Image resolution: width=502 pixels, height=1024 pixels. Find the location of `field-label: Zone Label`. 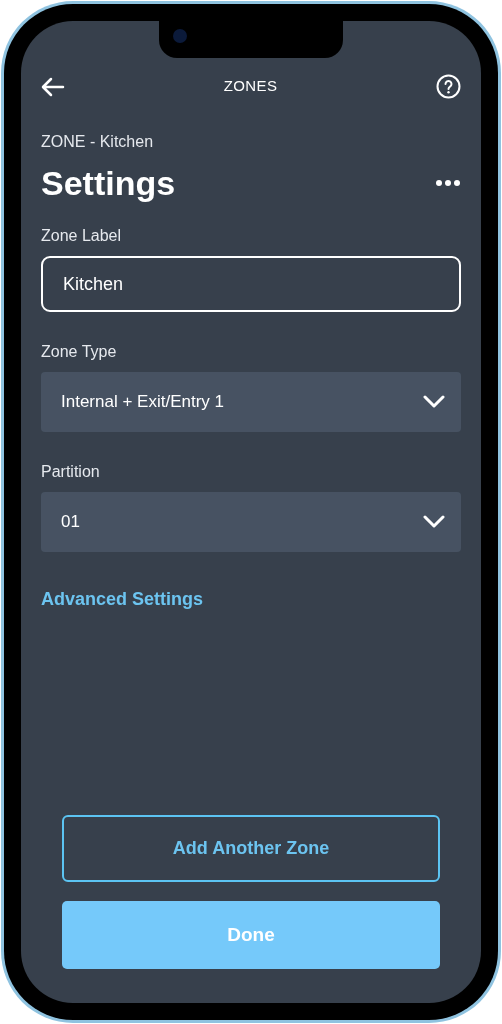

field-label: Zone Label is located at coordinates (82, 236).